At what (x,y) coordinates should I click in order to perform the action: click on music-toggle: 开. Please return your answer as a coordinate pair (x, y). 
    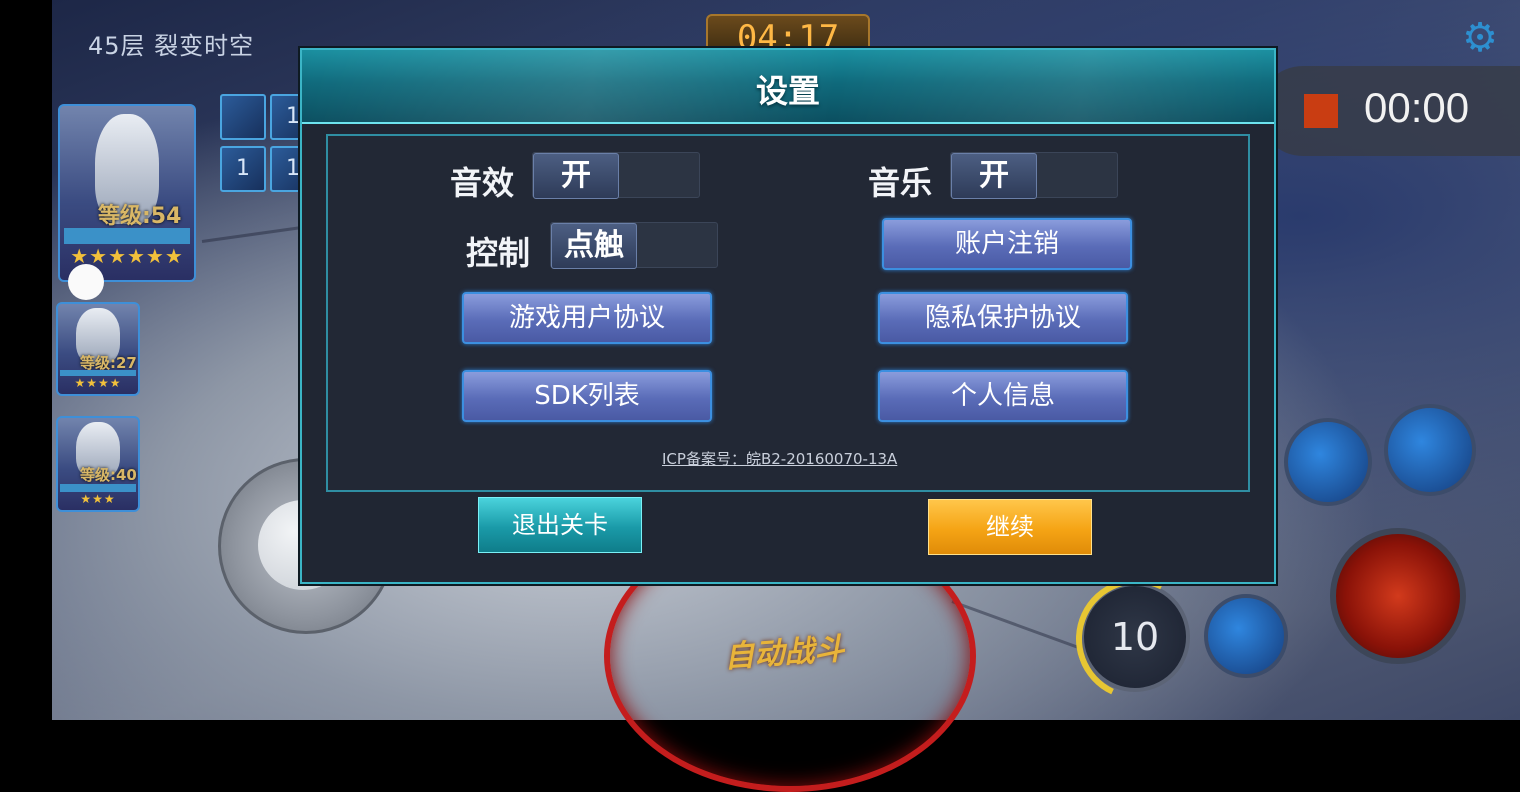
    Looking at the image, I should click on (1034, 175).